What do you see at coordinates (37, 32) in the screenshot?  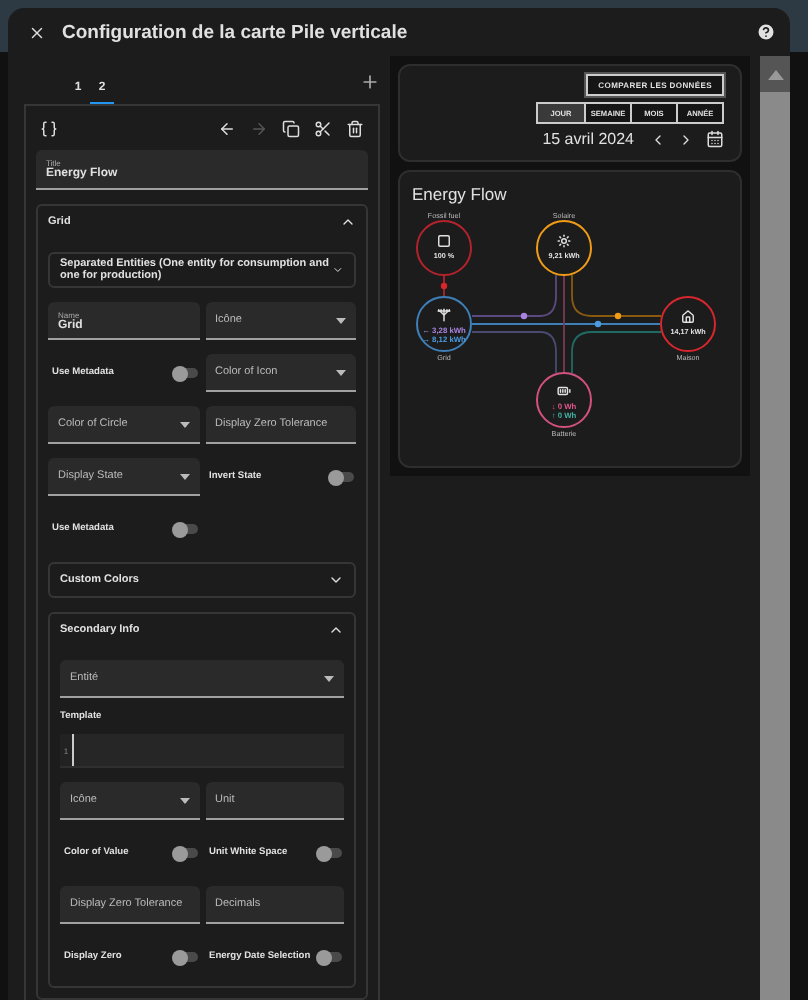 I see `close-button` at bounding box center [37, 32].